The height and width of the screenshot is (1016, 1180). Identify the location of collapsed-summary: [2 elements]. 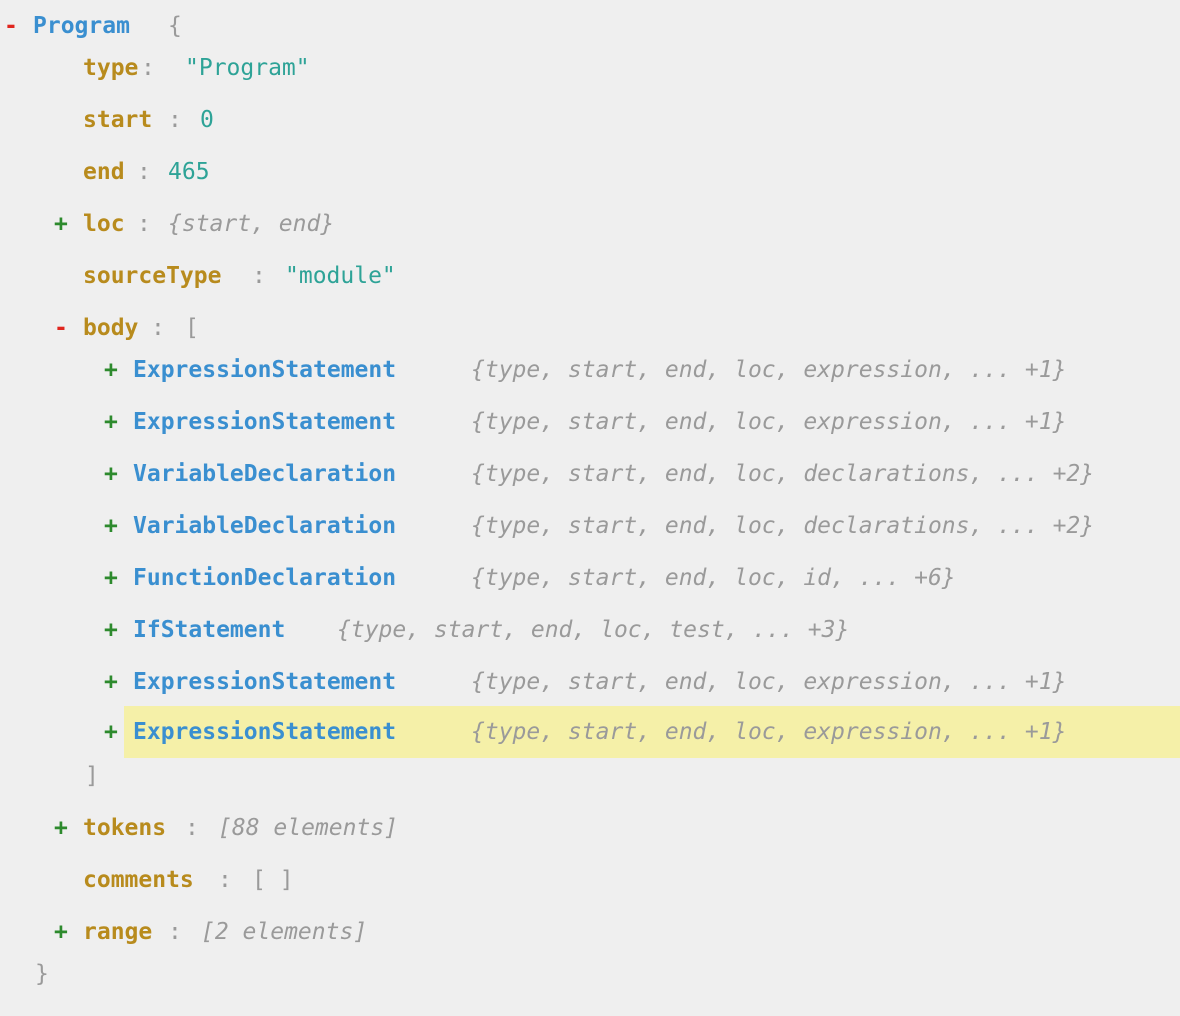
(284, 932).